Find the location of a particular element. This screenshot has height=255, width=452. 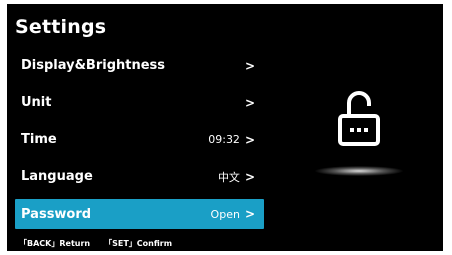

menu-item-password: Password Open > is located at coordinates (139, 214).